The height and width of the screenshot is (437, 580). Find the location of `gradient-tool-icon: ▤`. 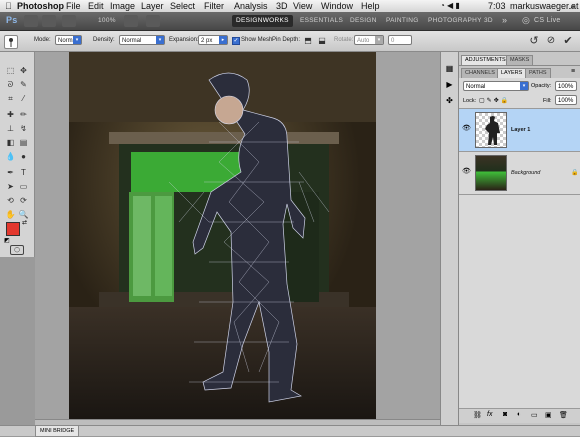

gradient-tool-icon: ▤ is located at coordinates (23, 143).